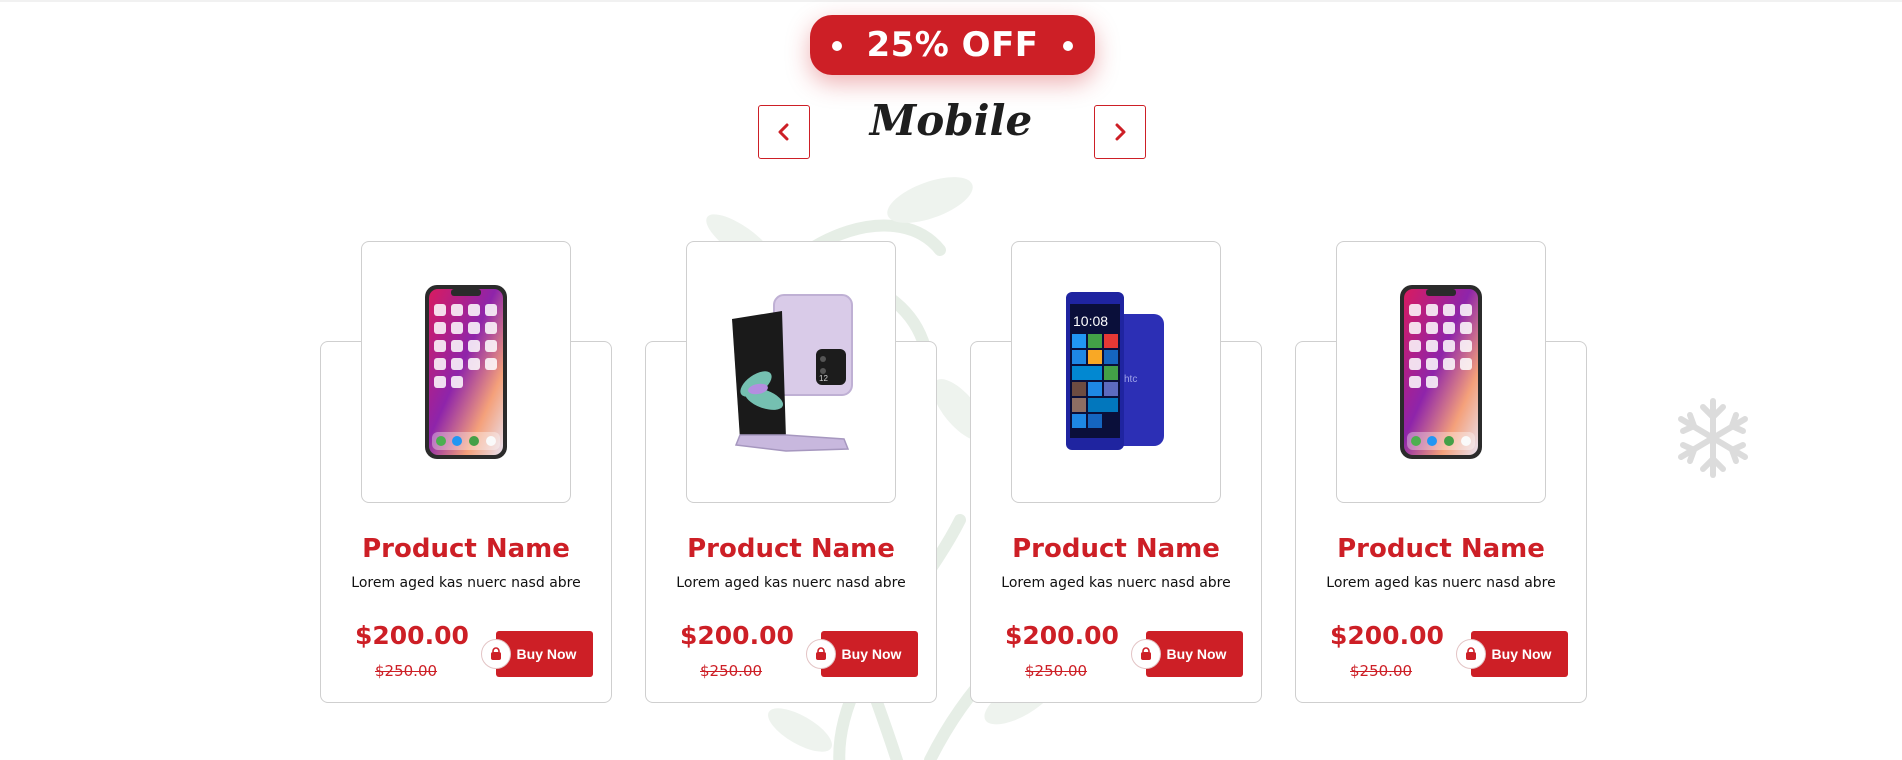 Image resolution: width=1902 pixels, height=760 pixels. I want to click on chevron-left-icon, so click(783, 132).